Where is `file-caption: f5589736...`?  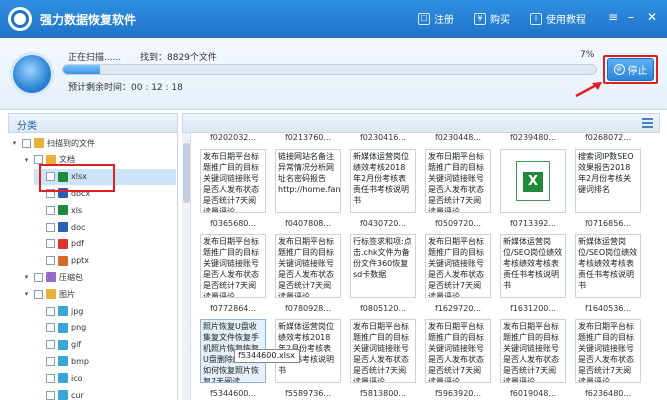
file-caption: f5589736... is located at coordinates (308, 393).